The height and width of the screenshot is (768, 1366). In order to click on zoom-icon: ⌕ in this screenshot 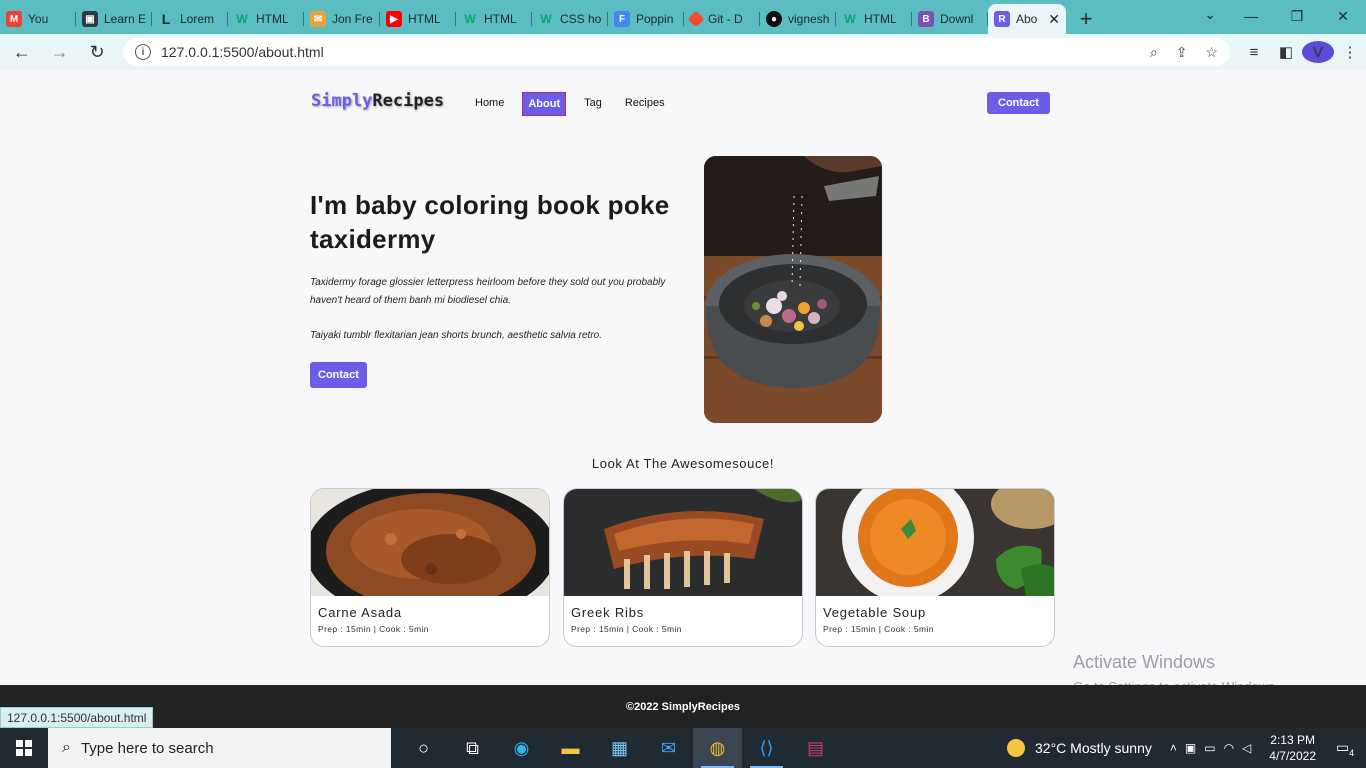, I will do `click(1154, 52)`.